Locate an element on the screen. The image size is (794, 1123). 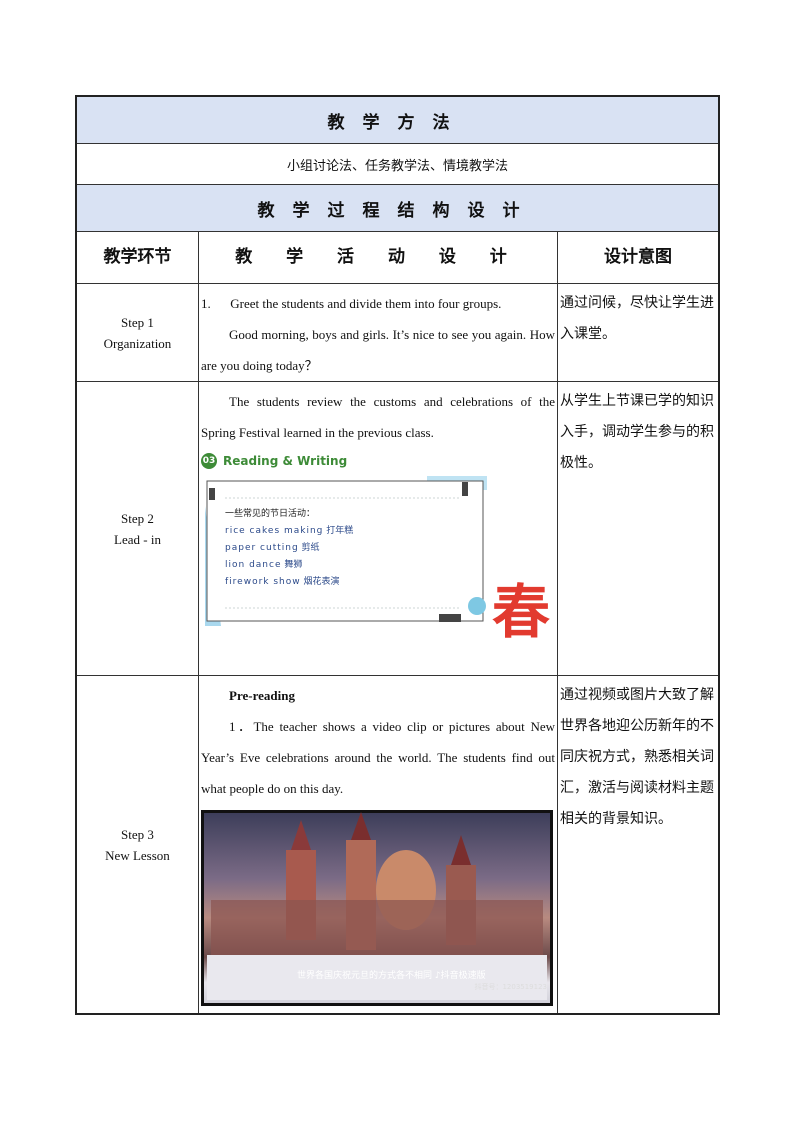
process-title-row: 教学过程结构设计 is located at coordinates (397, 208).